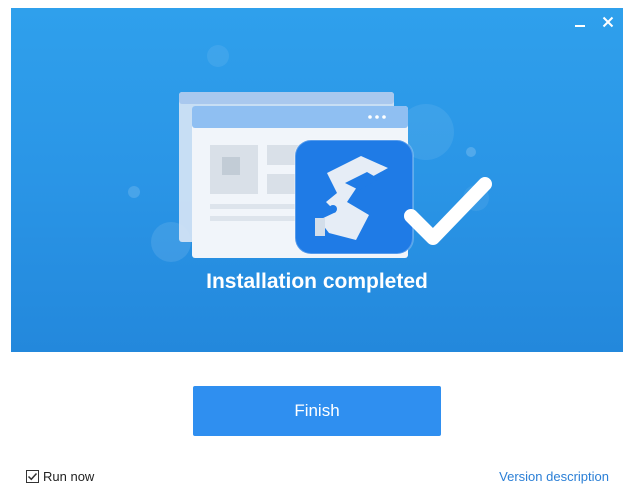 This screenshot has height=489, width=623. What do you see at coordinates (554, 476) in the screenshot?
I see `version-description-link: Version description` at bounding box center [554, 476].